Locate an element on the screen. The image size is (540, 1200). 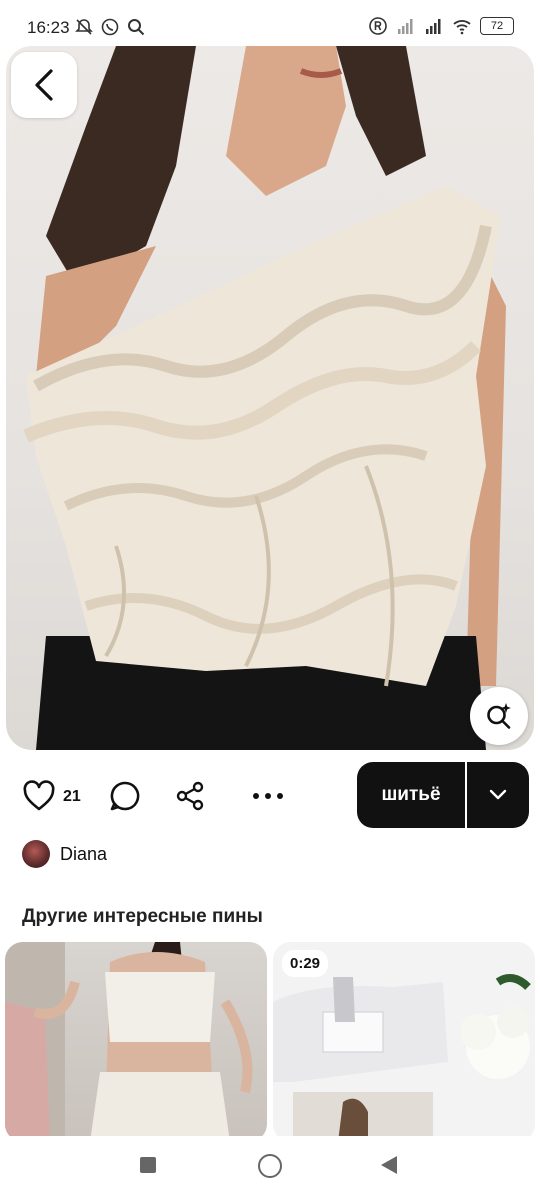
author-name: Diana is located at coordinates (84, 853).